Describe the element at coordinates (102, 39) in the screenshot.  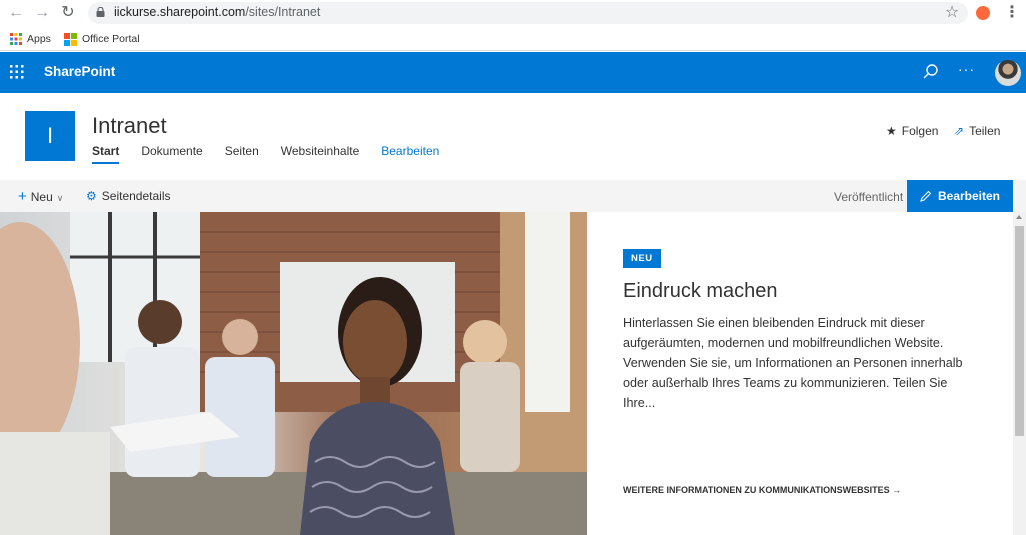
I see `bookmark-office-portal: Office Portal` at that location.